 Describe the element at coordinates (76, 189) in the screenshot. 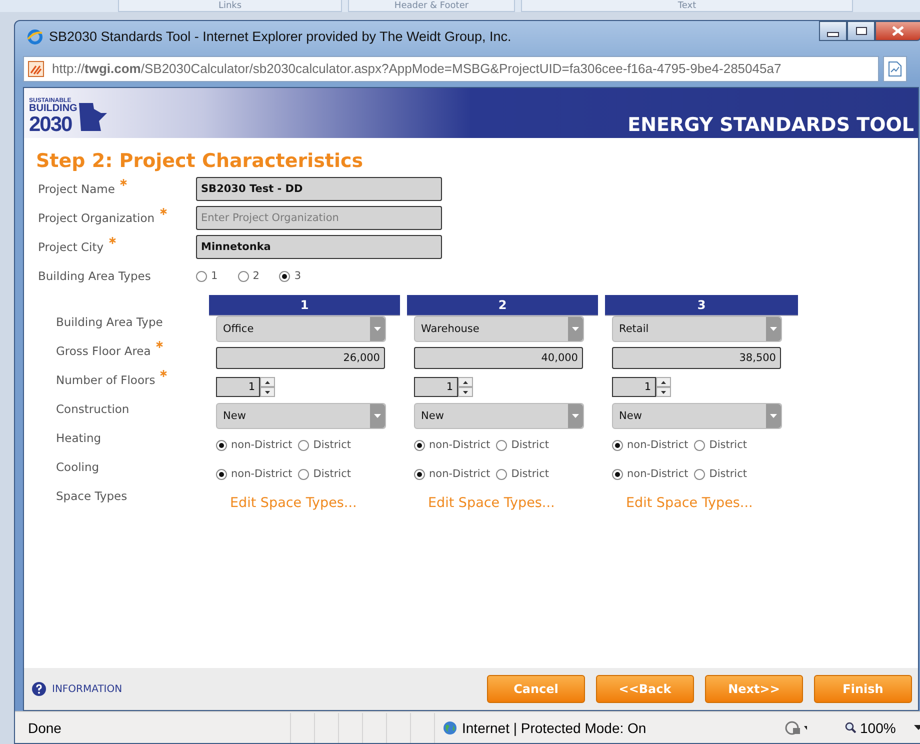

I see `field-label: Project Name` at that location.